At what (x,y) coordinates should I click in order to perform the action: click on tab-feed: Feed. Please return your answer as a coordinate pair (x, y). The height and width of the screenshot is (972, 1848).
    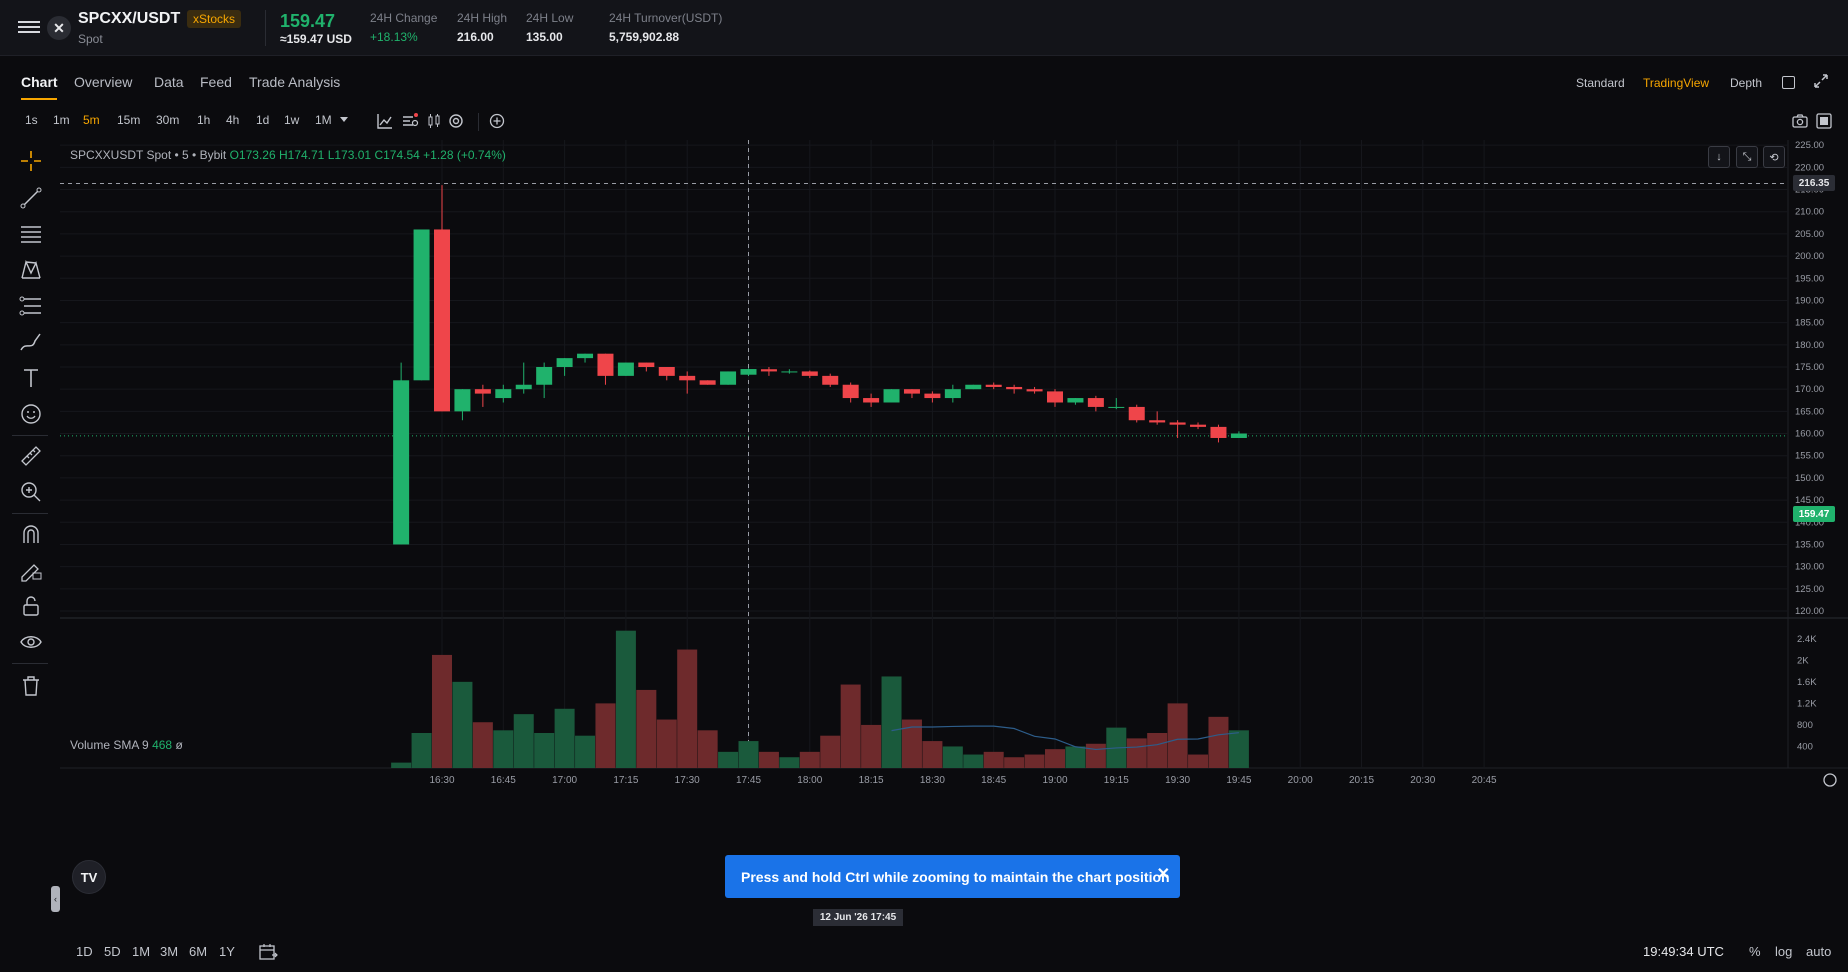
    Looking at the image, I should click on (216, 82).